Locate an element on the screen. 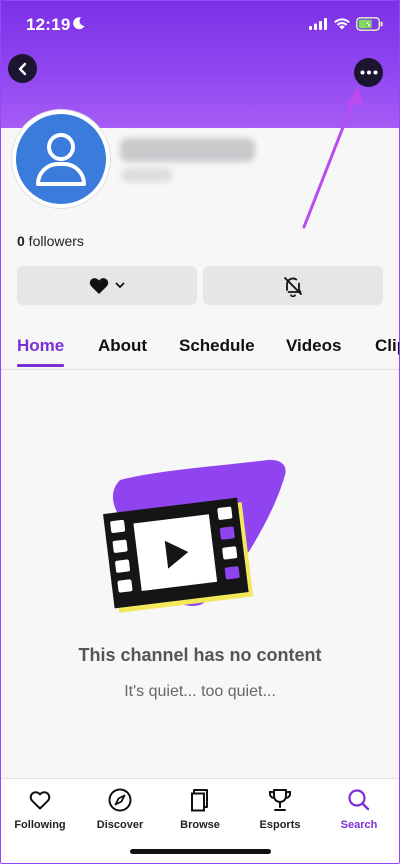  followers-count: 0 followers is located at coordinates (50, 241).